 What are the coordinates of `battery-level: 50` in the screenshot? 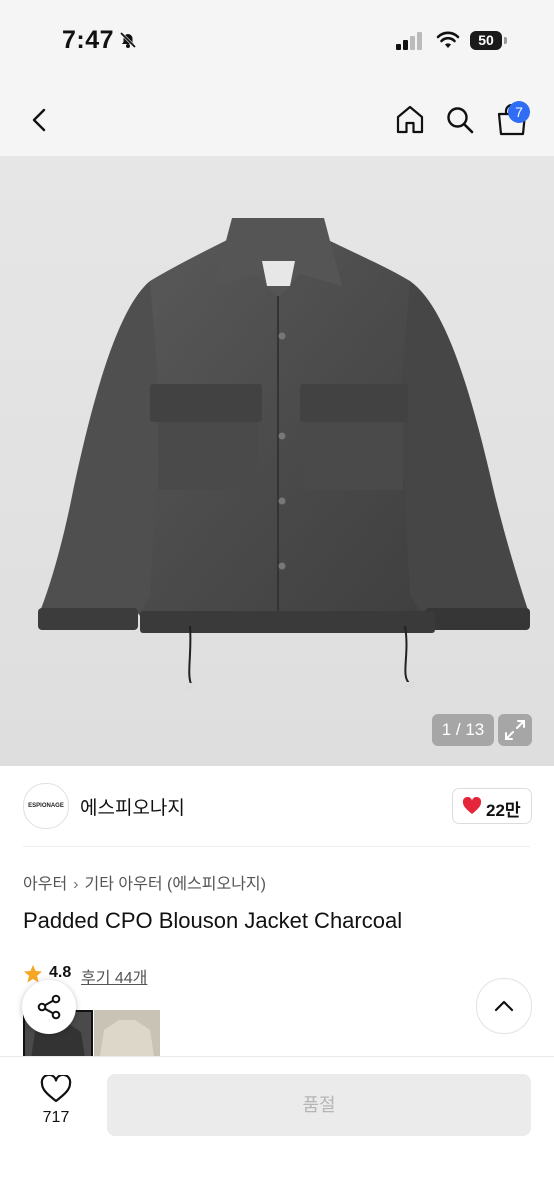 It's located at (486, 40).